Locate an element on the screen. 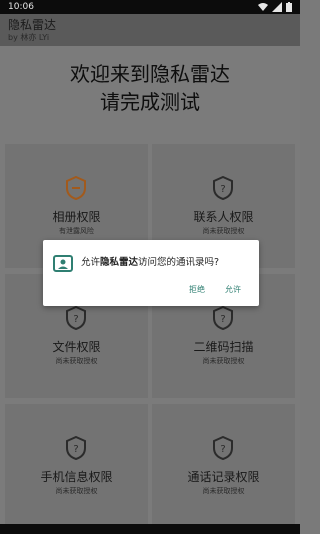 The height and width of the screenshot is (534, 320). app-bar: 隐私雷达 by 林亦 LYi is located at coordinates (150, 30).